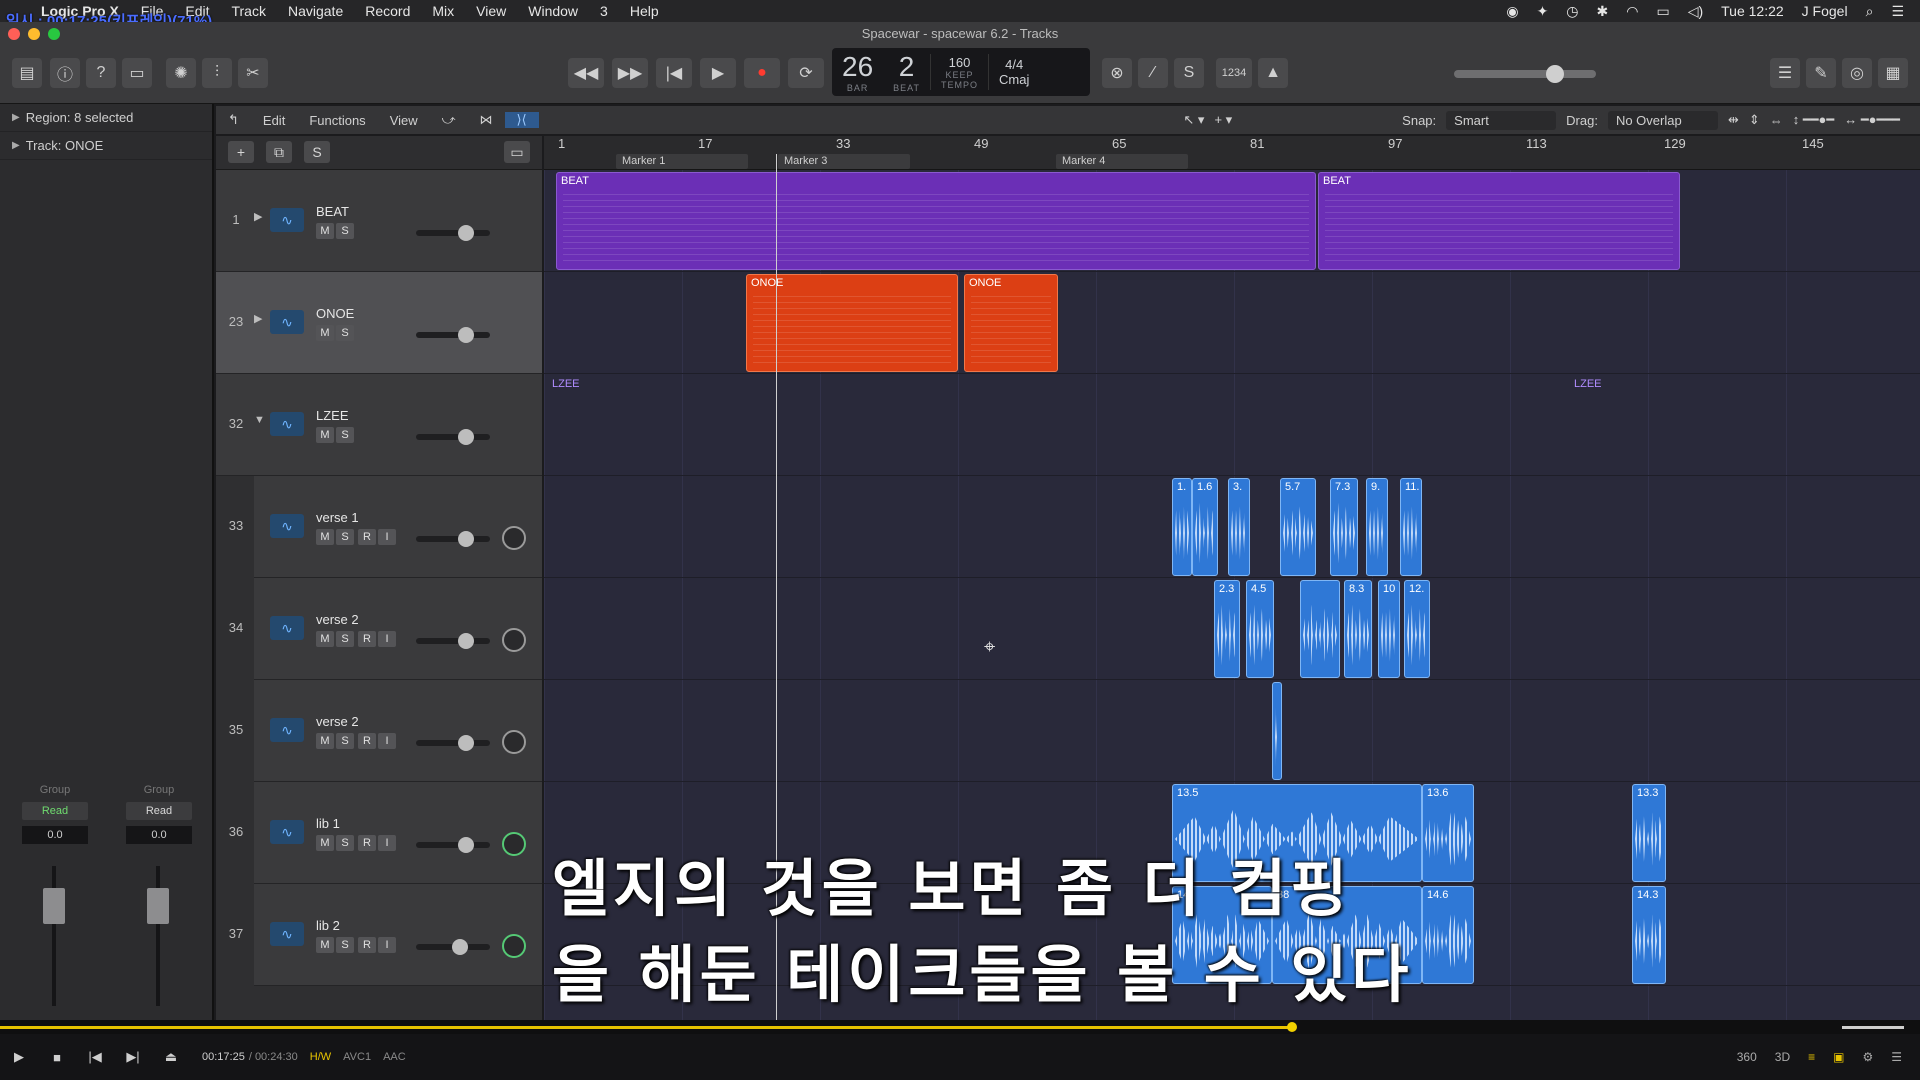 This screenshot has width=1920, height=1080. I want to click on toolbar-icon: ▭, so click(137, 73).